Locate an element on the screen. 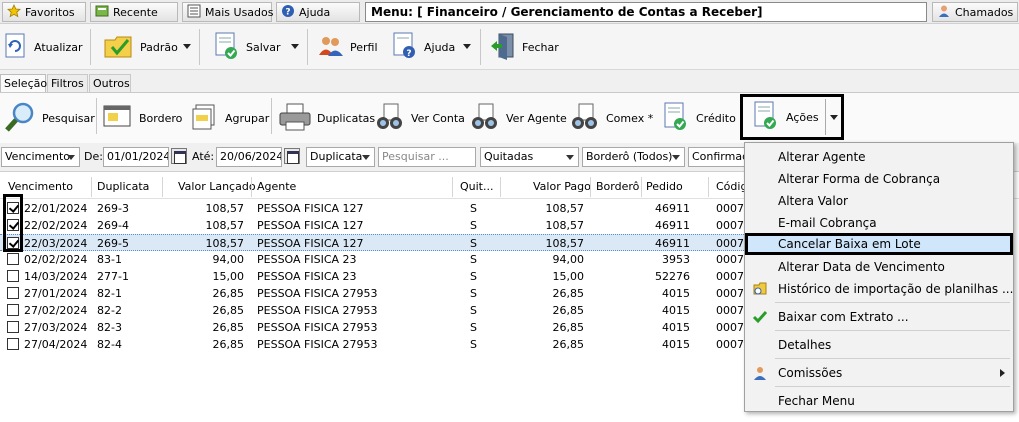 The height and width of the screenshot is (422, 1019). mais-usados-button: Mais Usados is located at coordinates (227, 12).